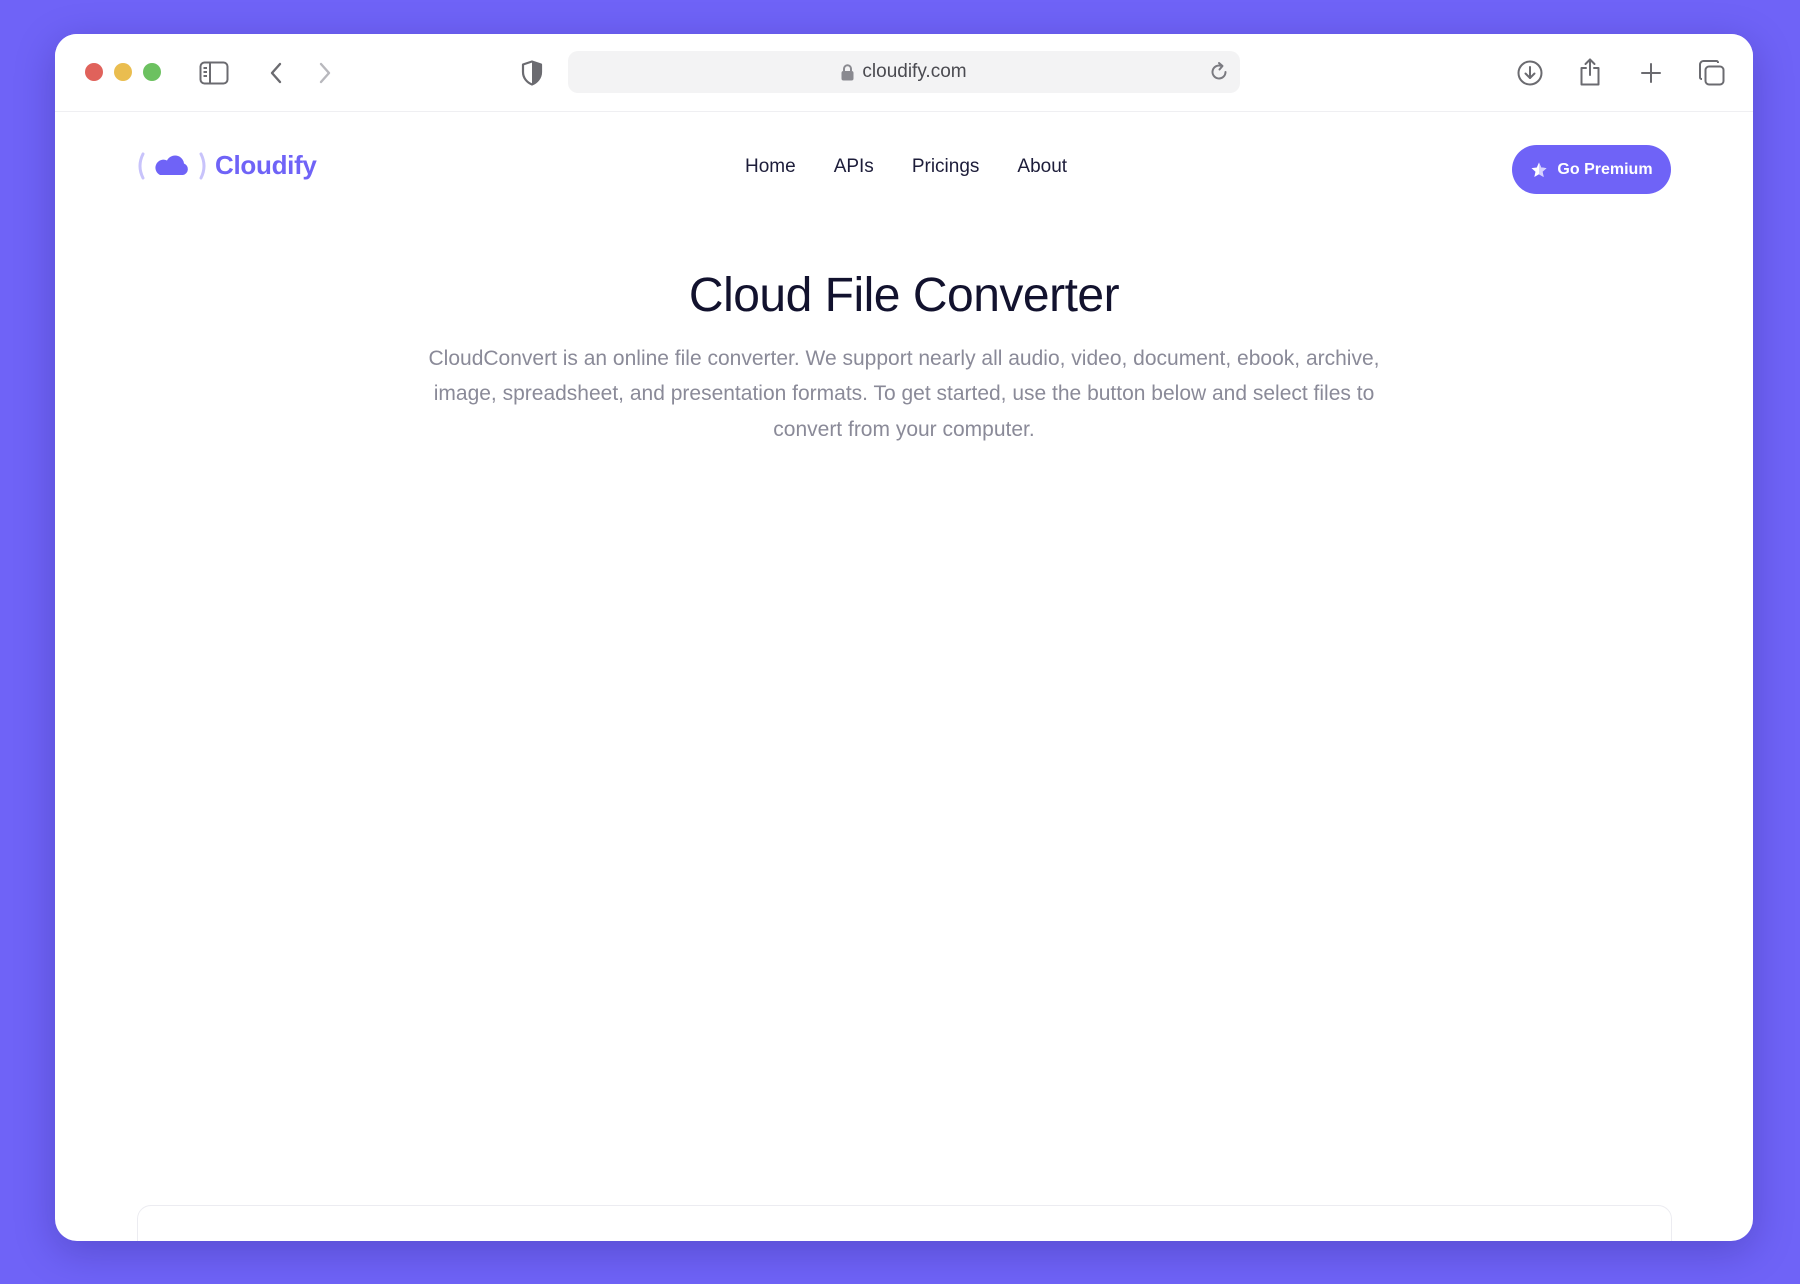  What do you see at coordinates (1605, 169) in the screenshot?
I see `go-premium-label: Go Premium` at bounding box center [1605, 169].